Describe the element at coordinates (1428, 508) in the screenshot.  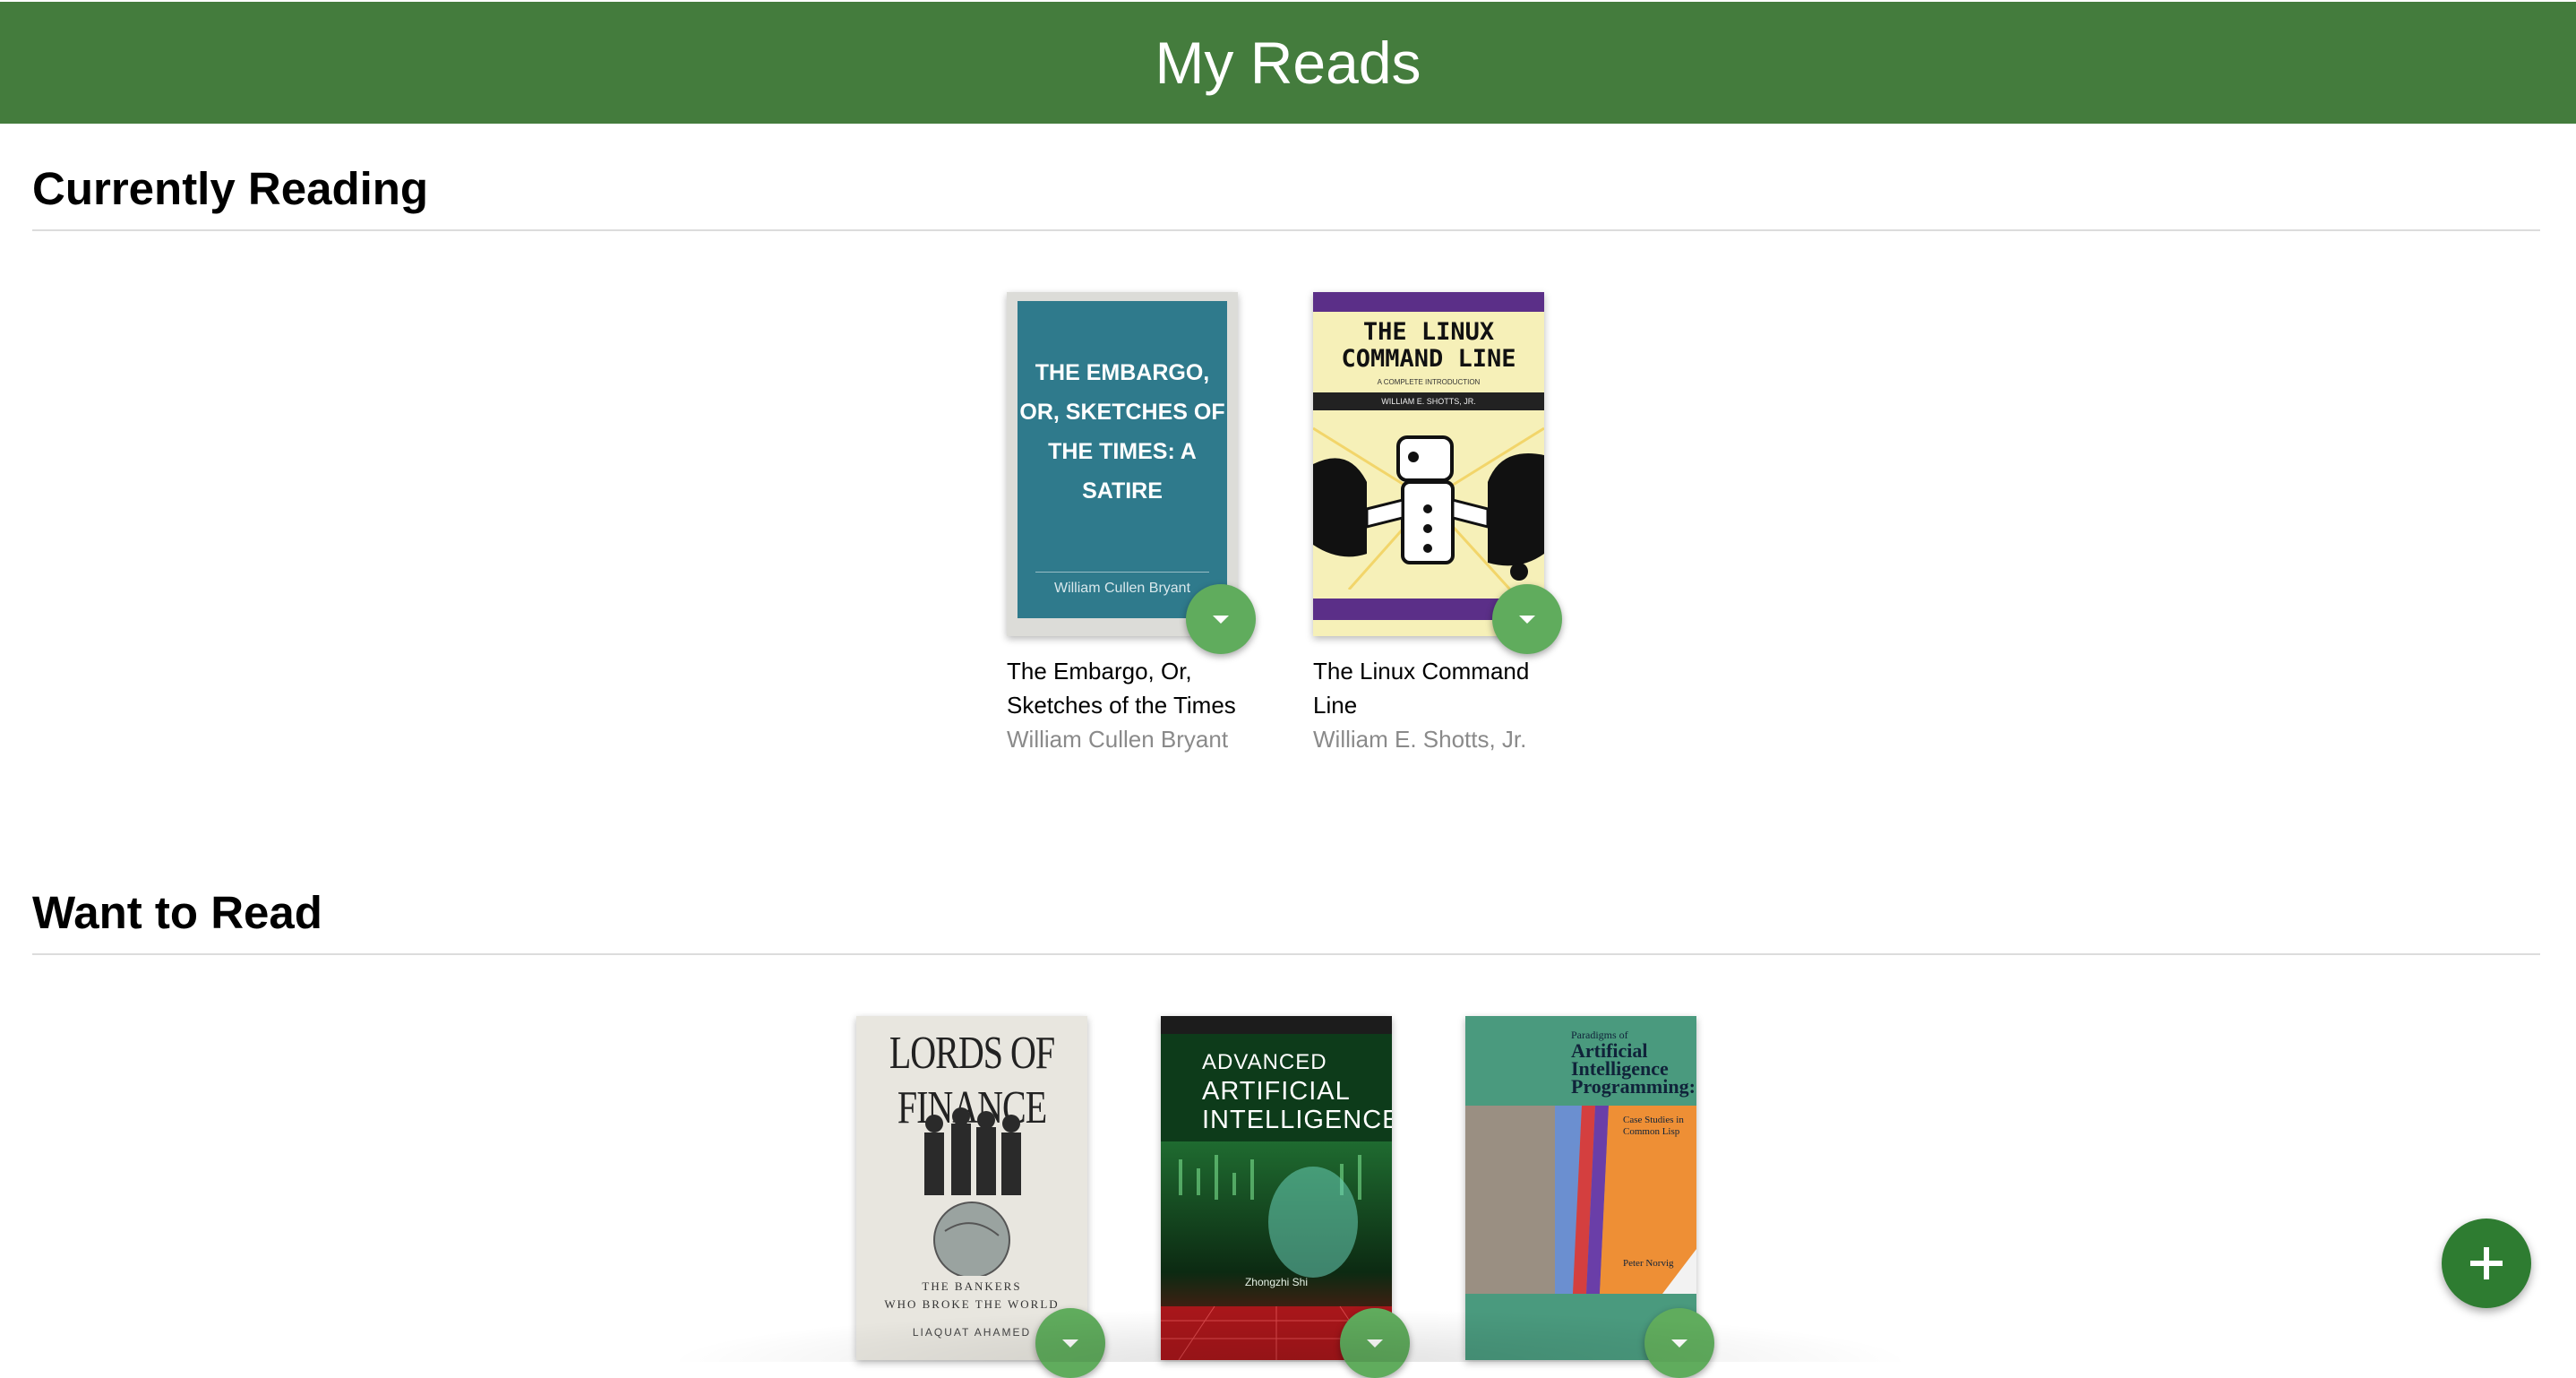
I see `robot-illustration` at that location.